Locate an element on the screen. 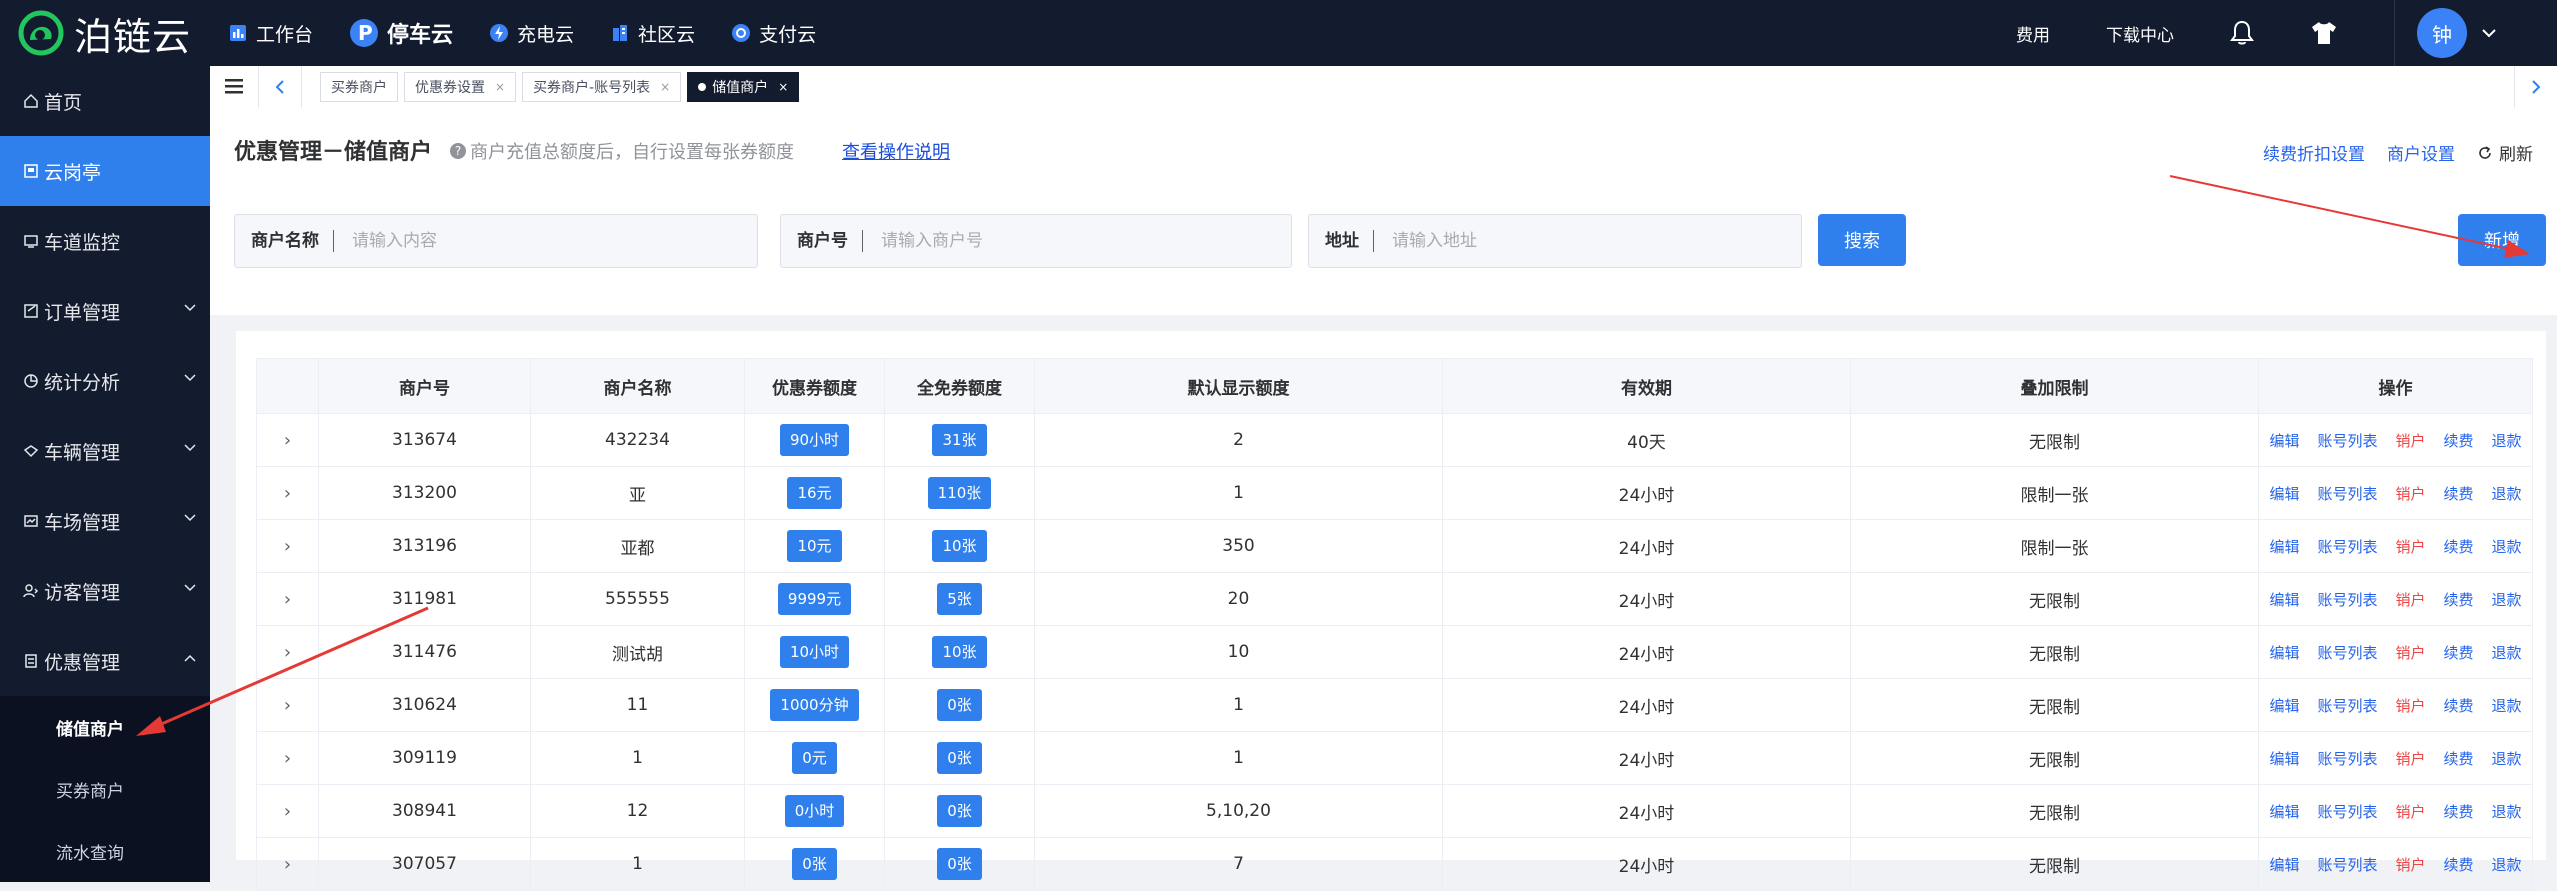 This screenshot has width=2557, height=891. avatar: 钟 is located at coordinates (2442, 33).